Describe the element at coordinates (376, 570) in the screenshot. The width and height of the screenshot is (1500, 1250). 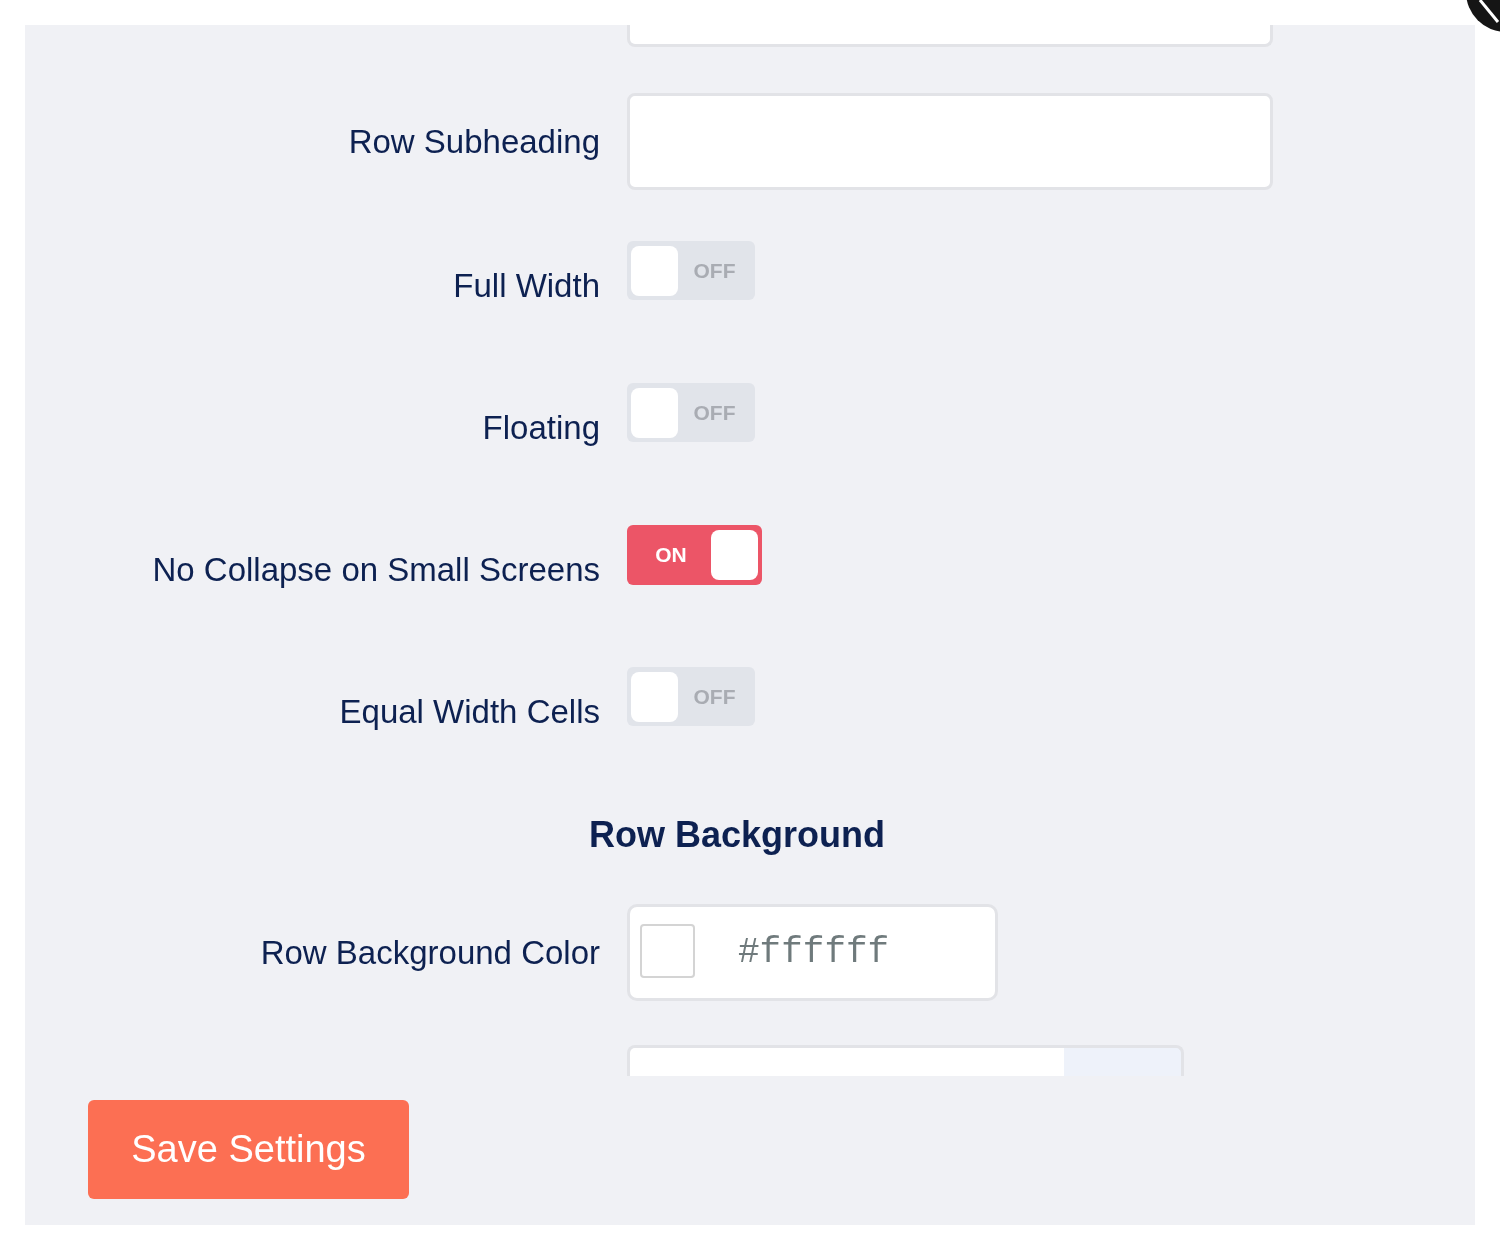
I see `field-label: No Collapse on Small Screens` at that location.